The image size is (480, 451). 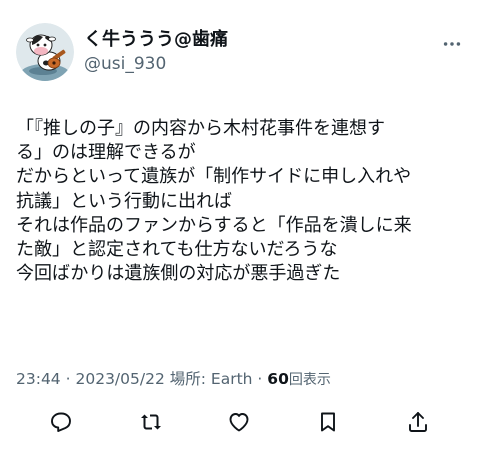 What do you see at coordinates (124, 201) in the screenshot?
I see `tweet-line: 抗議」という行動に出れば` at bounding box center [124, 201].